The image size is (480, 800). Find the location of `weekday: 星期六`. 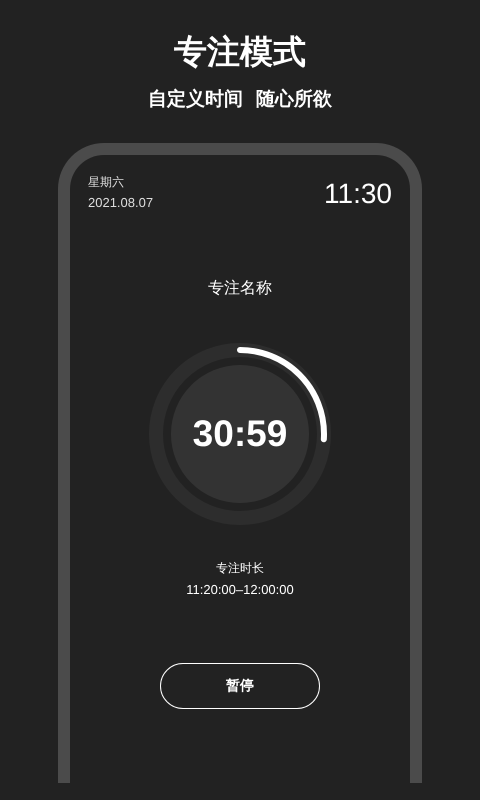

weekday: 星期六 is located at coordinates (106, 182).